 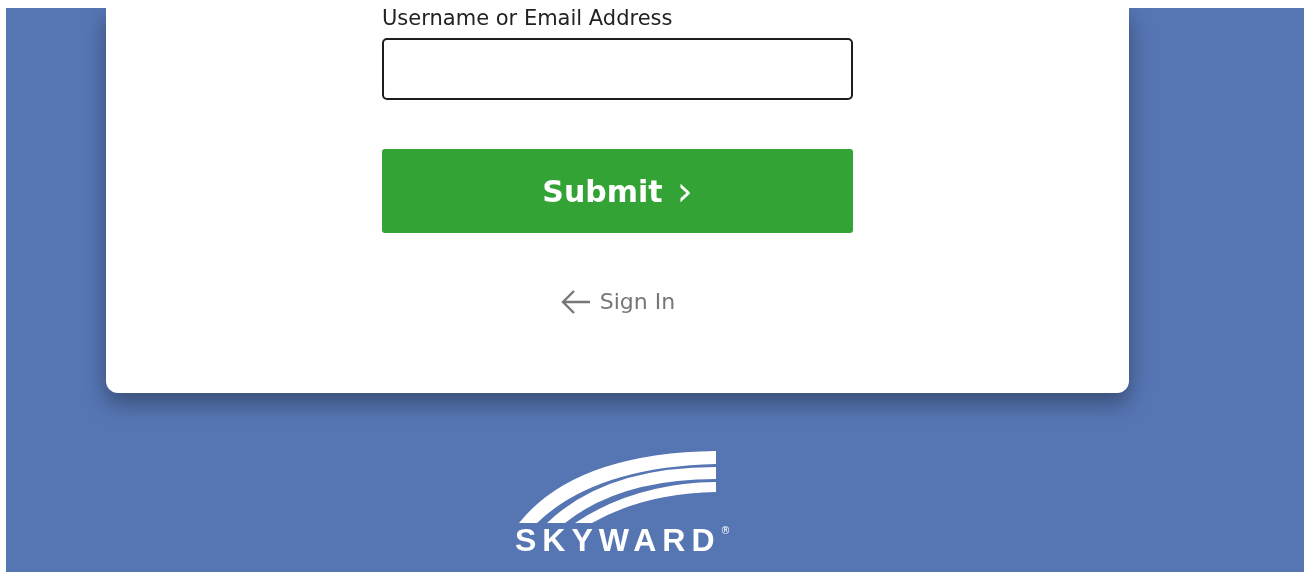 What do you see at coordinates (684, 191) in the screenshot?
I see `chevron-icon: ›` at bounding box center [684, 191].